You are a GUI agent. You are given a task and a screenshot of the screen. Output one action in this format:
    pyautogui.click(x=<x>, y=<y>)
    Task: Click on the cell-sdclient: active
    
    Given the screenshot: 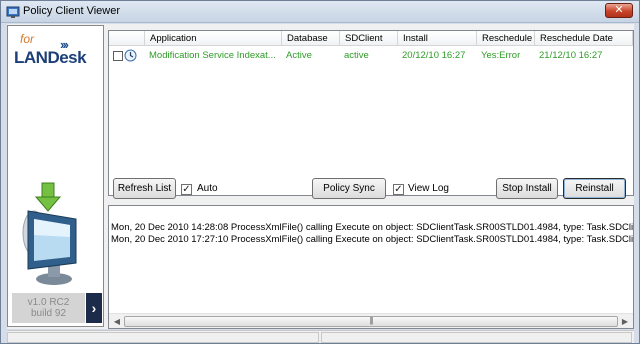 What is the action you would take?
    pyautogui.click(x=356, y=55)
    